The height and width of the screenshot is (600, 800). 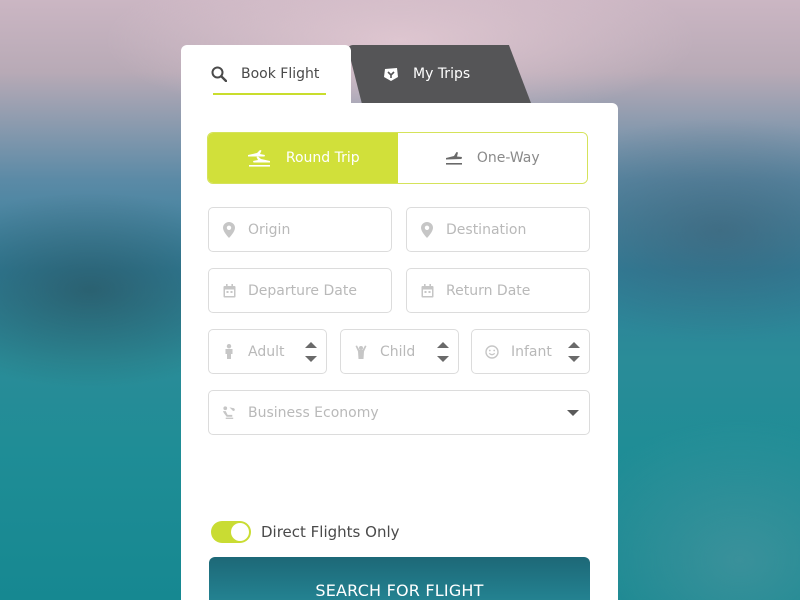 I want to click on tab-my-trips-label: My Trips, so click(x=442, y=74).